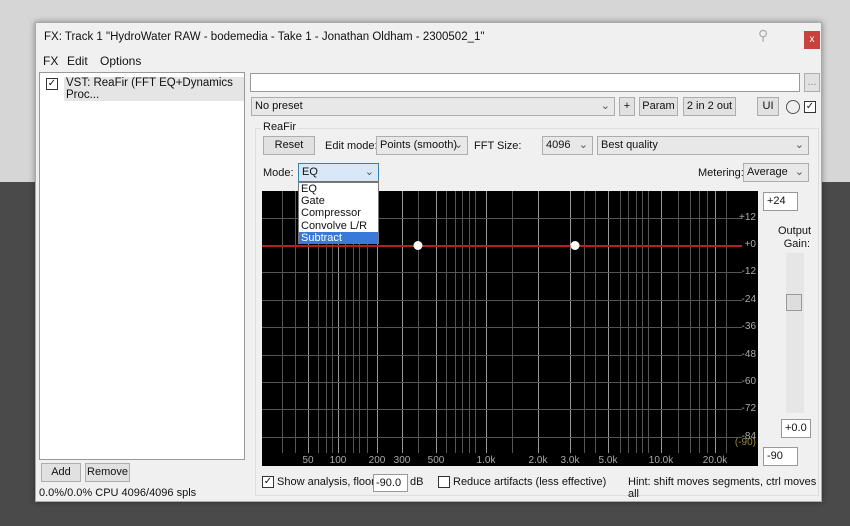  I want to click on menu-fx: FX, so click(50, 61).